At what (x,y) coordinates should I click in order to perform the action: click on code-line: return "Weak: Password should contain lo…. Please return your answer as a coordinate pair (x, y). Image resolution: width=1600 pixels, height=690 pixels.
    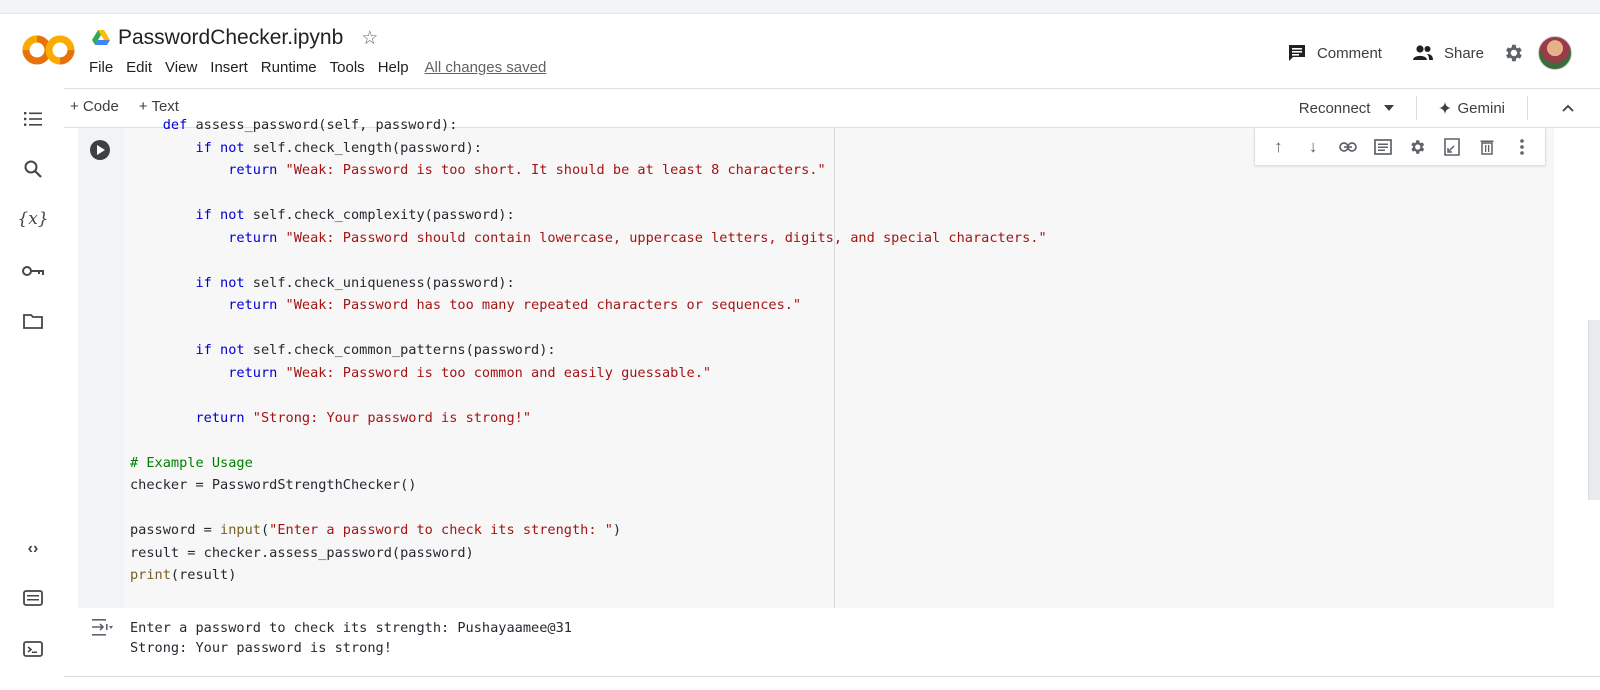
    Looking at the image, I should click on (637, 237).